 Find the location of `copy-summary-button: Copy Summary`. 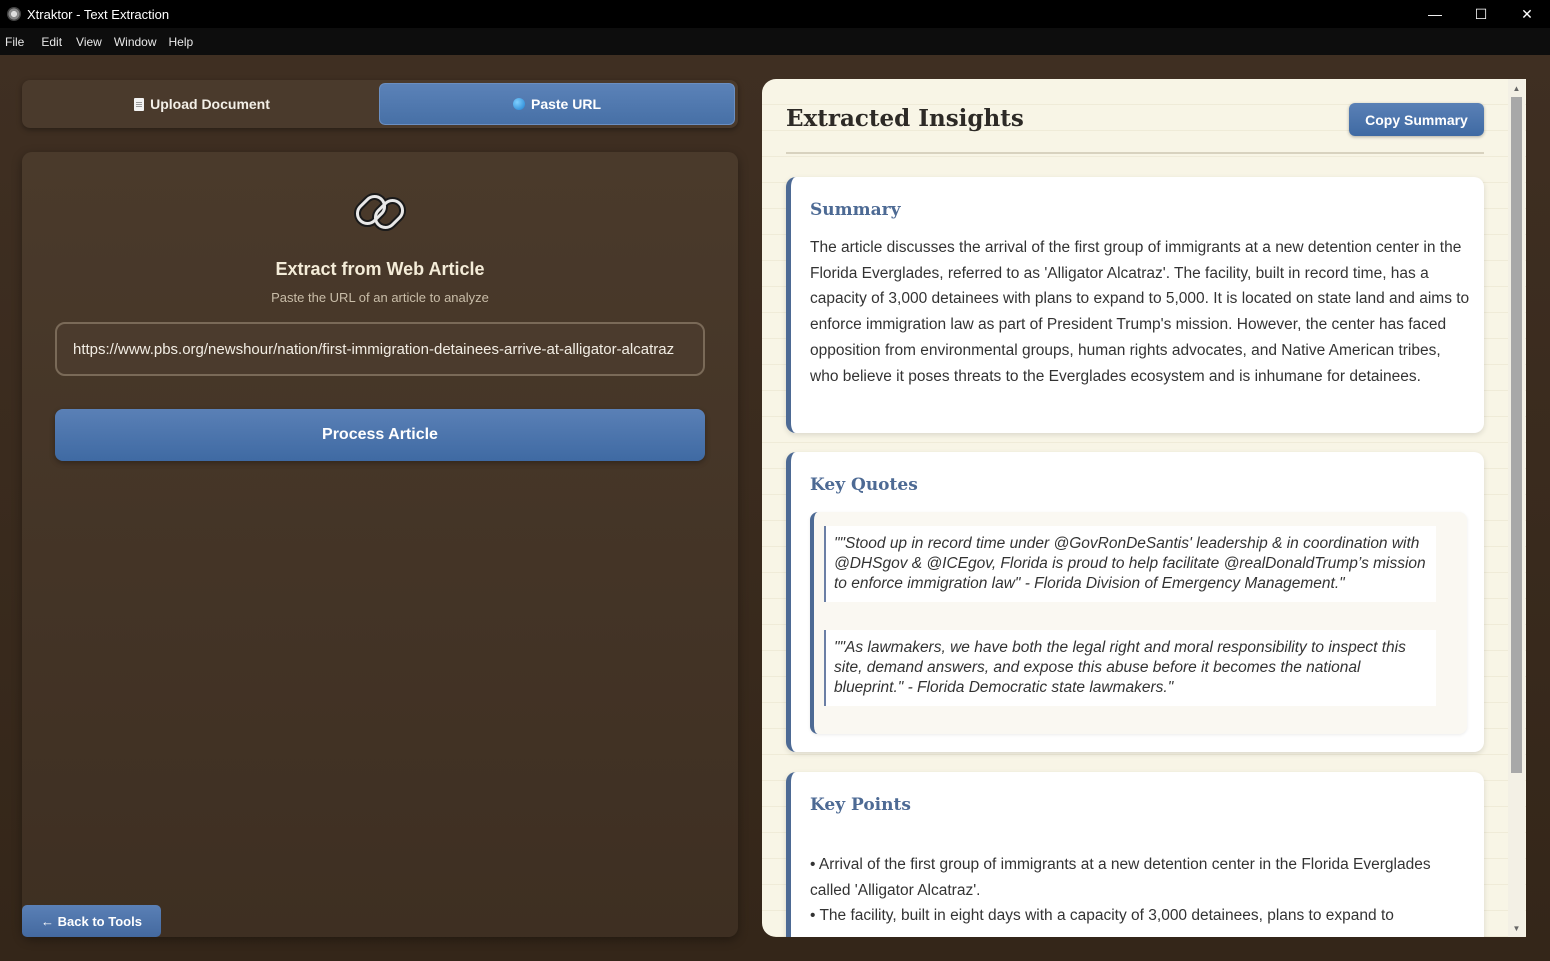

copy-summary-button: Copy Summary is located at coordinates (1416, 119).